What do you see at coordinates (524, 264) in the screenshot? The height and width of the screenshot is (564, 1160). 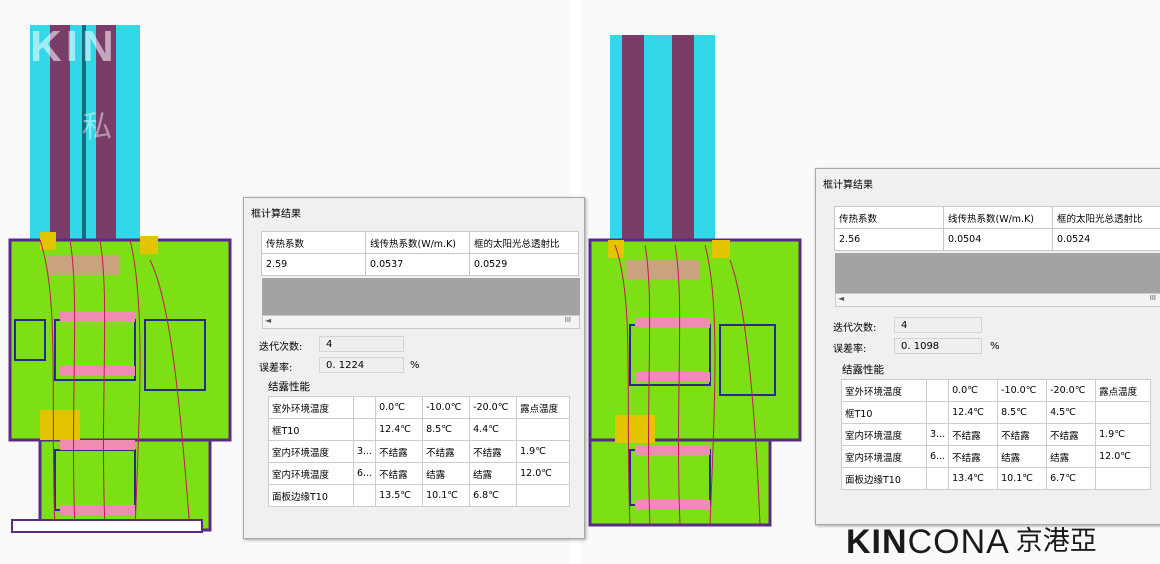 I see `table-cell: 0.0529` at bounding box center [524, 264].